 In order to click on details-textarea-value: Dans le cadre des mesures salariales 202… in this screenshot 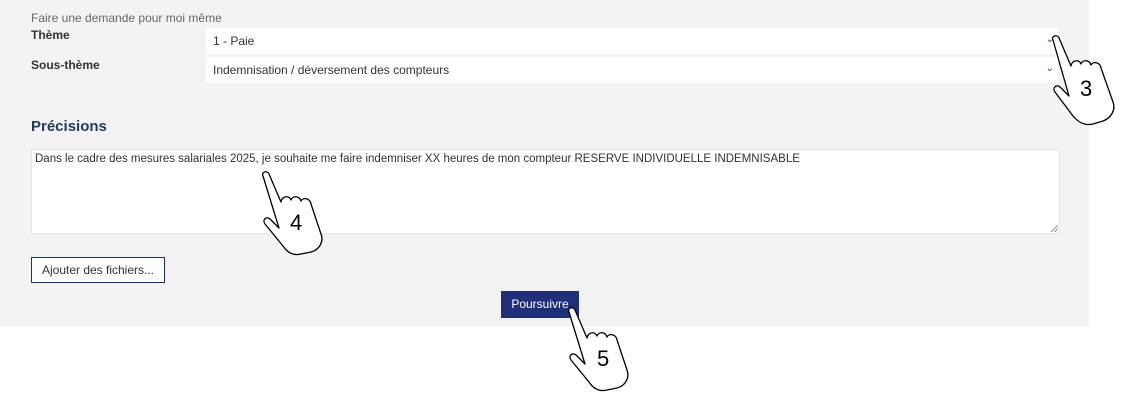, I will do `click(417, 159)`.